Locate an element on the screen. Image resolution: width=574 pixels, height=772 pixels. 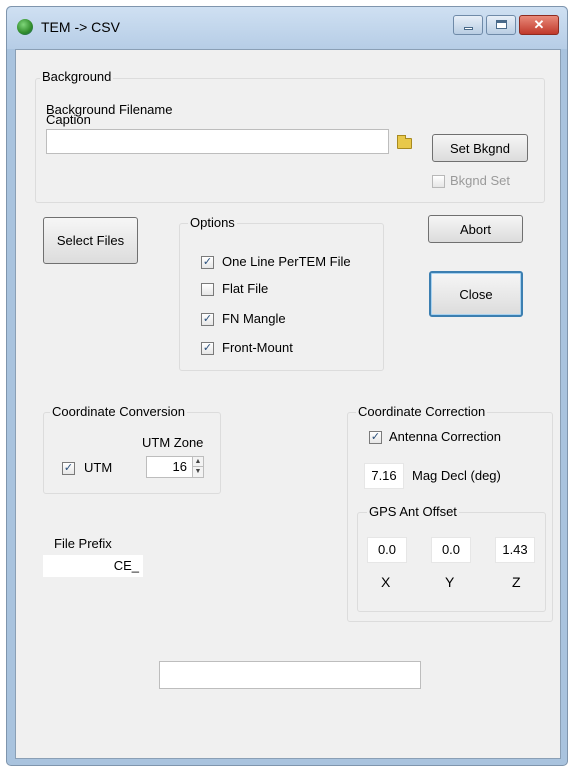
bkgnd-set-label: Bkgnd Set is located at coordinates (480, 180).